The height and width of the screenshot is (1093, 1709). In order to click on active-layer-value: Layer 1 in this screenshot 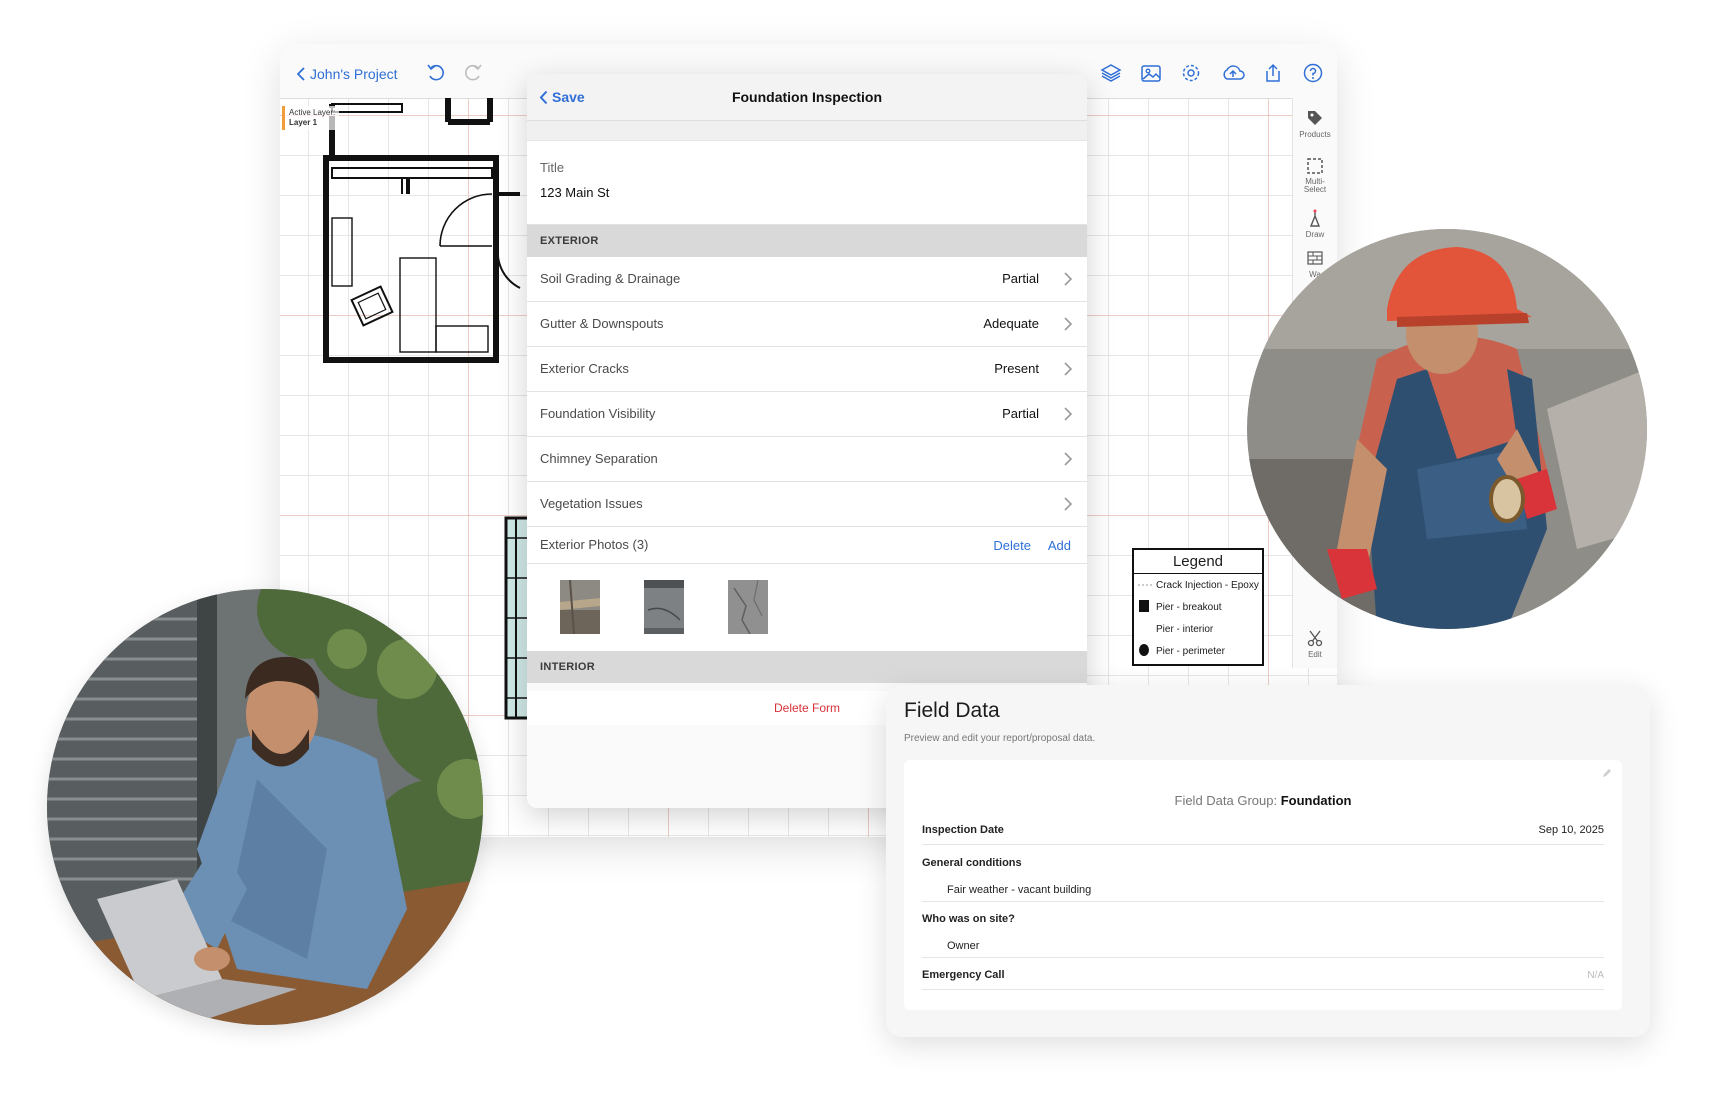, I will do `click(303, 122)`.